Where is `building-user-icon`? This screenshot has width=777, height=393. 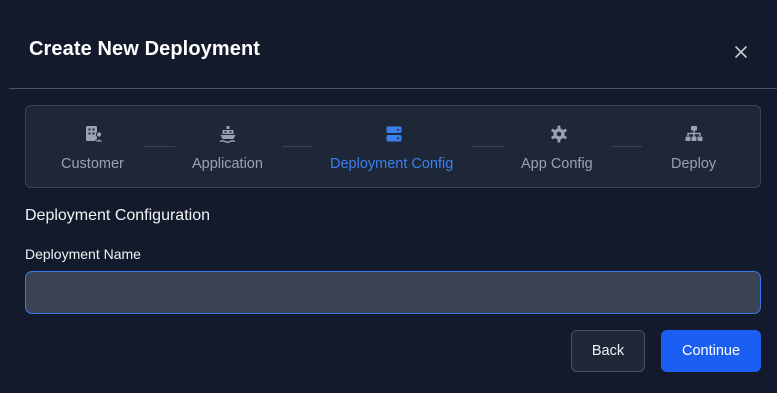
building-user-icon is located at coordinates (95, 134).